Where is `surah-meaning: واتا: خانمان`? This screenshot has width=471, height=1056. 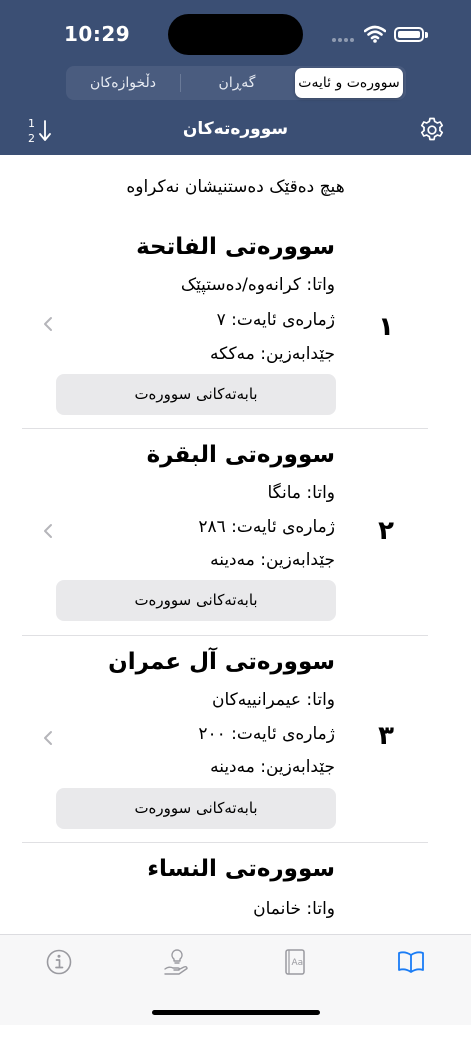
surah-meaning: واتا: خانمان is located at coordinates (294, 909).